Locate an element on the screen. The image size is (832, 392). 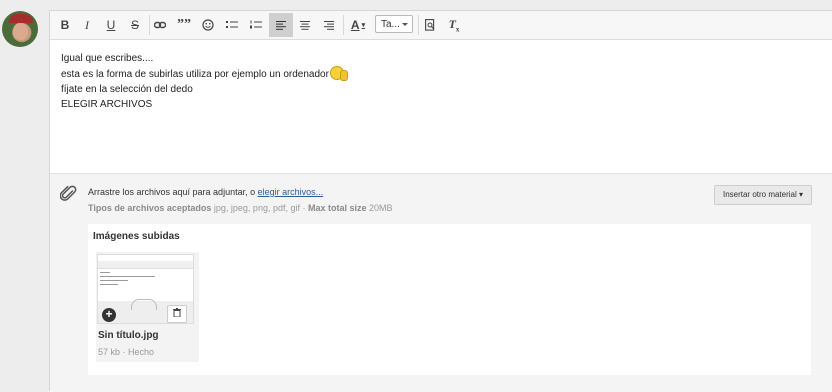
strikethrough-button: S is located at coordinates (135, 25).